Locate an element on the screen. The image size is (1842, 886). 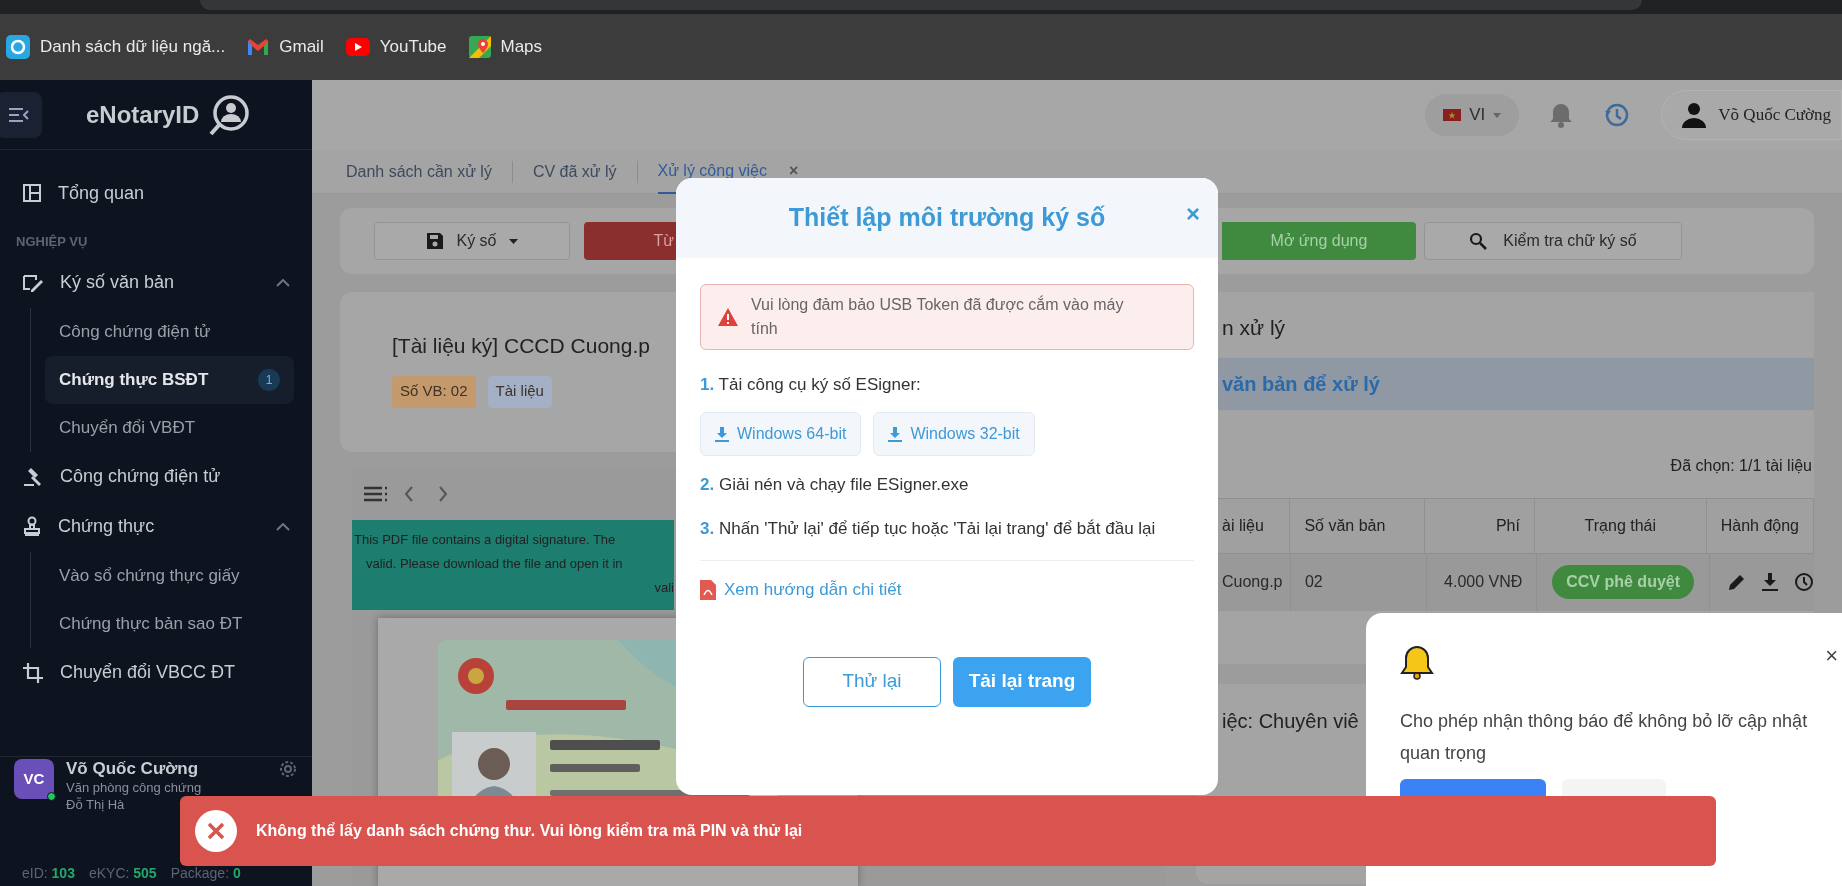
column-header: Hành động is located at coordinates (1760, 525).